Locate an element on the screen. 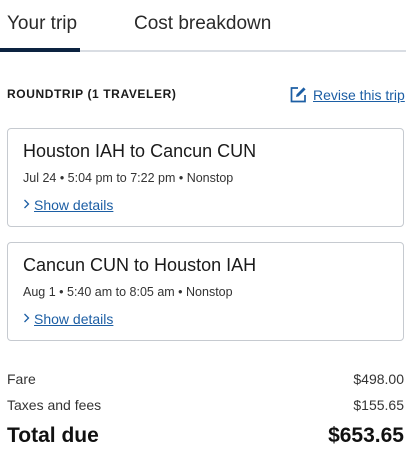  total-due-label: Total due is located at coordinates (53, 435).